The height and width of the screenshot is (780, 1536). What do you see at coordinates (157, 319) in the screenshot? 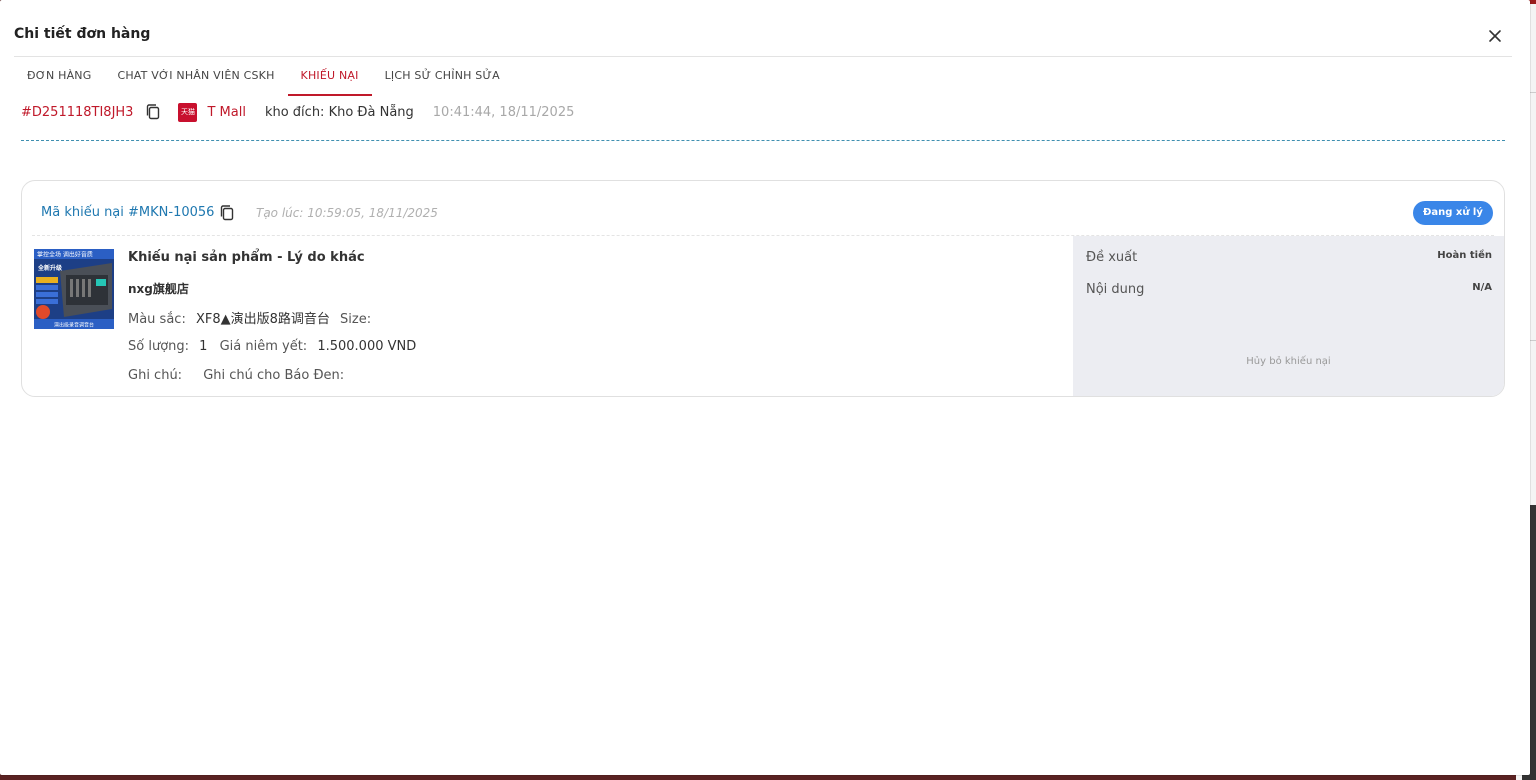
I see `color-label: Màu sắc:` at bounding box center [157, 319].